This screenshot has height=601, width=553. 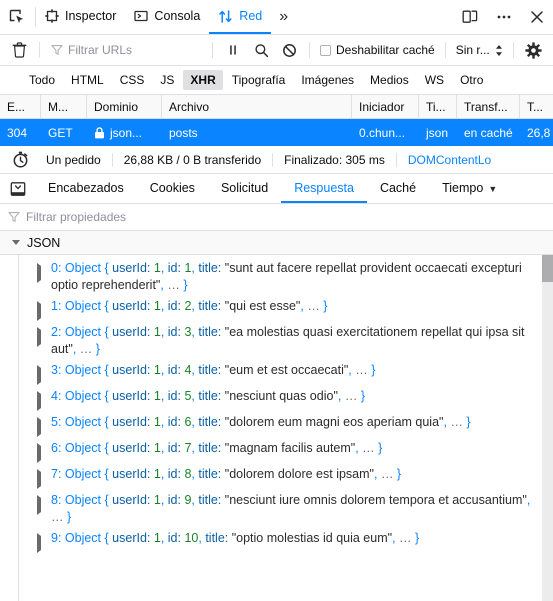 I want to click on disable-cache-checkbox: Deshabilitar caché, so click(x=377, y=50).